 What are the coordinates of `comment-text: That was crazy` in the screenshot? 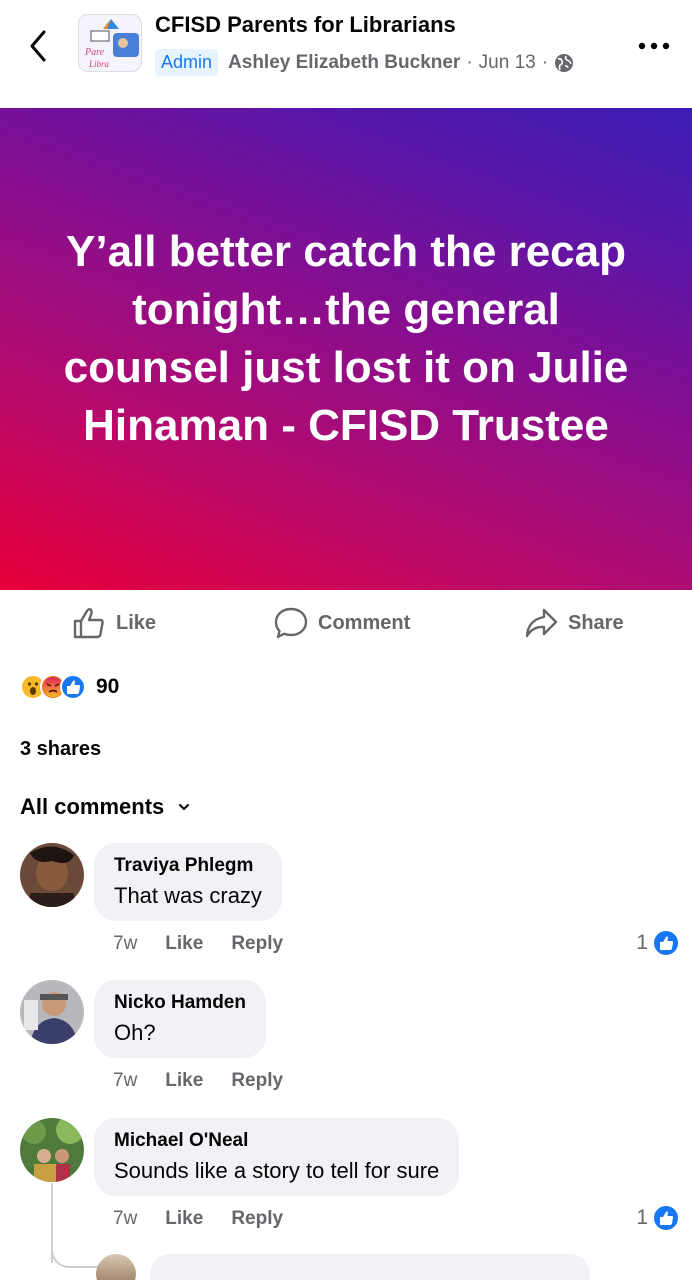 It's located at (188, 895).